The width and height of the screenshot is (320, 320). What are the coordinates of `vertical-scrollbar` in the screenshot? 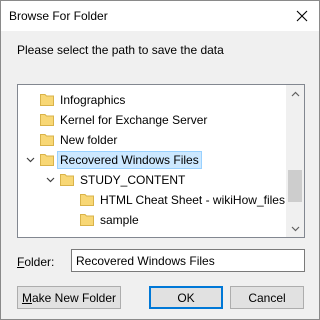 It's located at (295, 161).